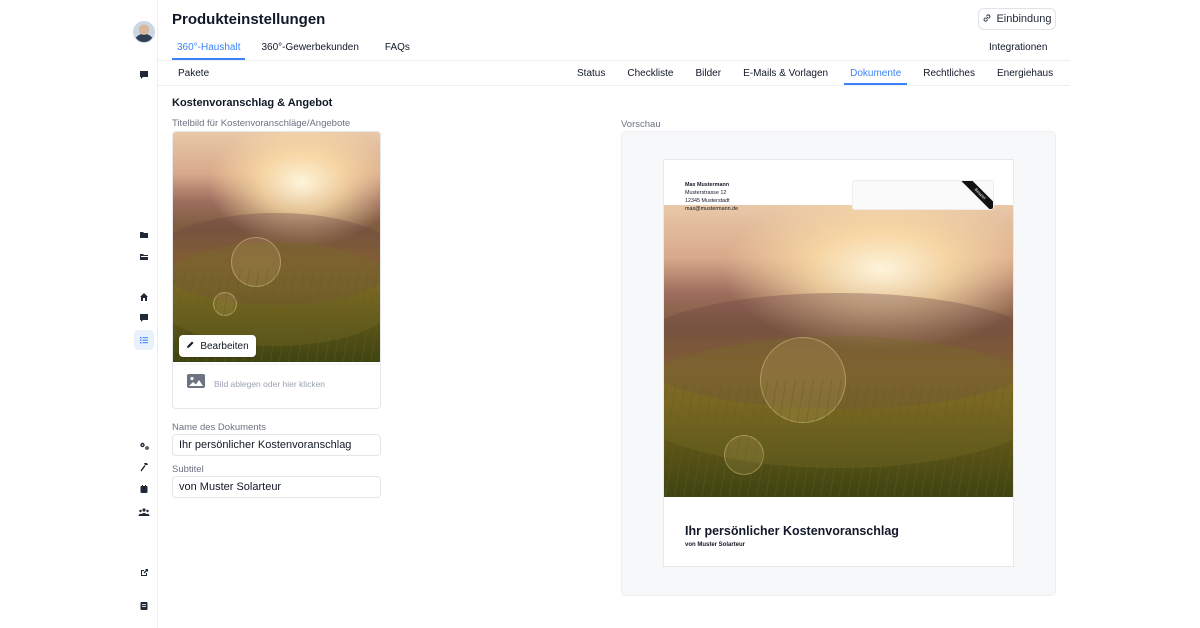  I want to click on list-icon, so click(144, 340).